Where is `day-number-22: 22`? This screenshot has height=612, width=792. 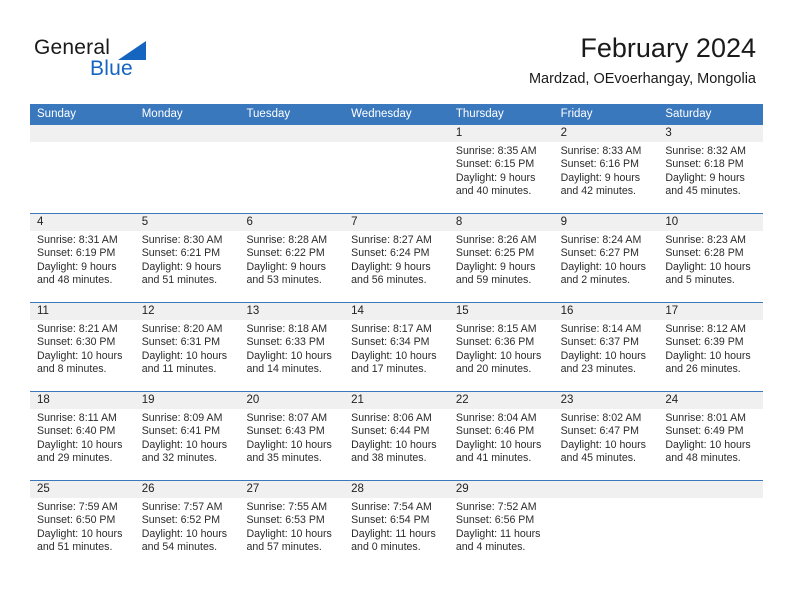
day-number-22: 22 is located at coordinates (501, 400).